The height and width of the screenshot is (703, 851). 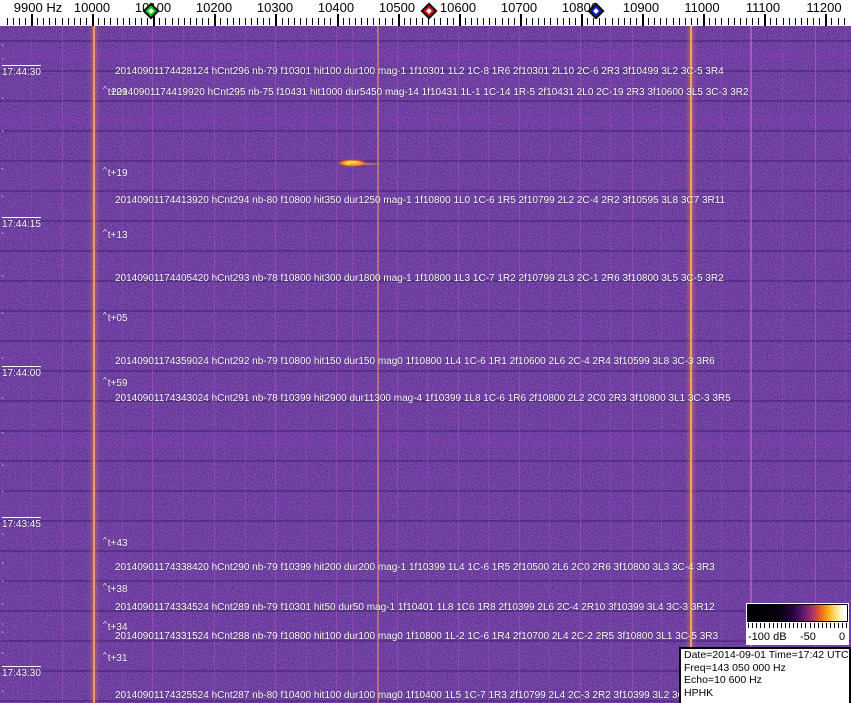 I want to click on info-echo: Echo=10 600 Hz, so click(x=723, y=680).